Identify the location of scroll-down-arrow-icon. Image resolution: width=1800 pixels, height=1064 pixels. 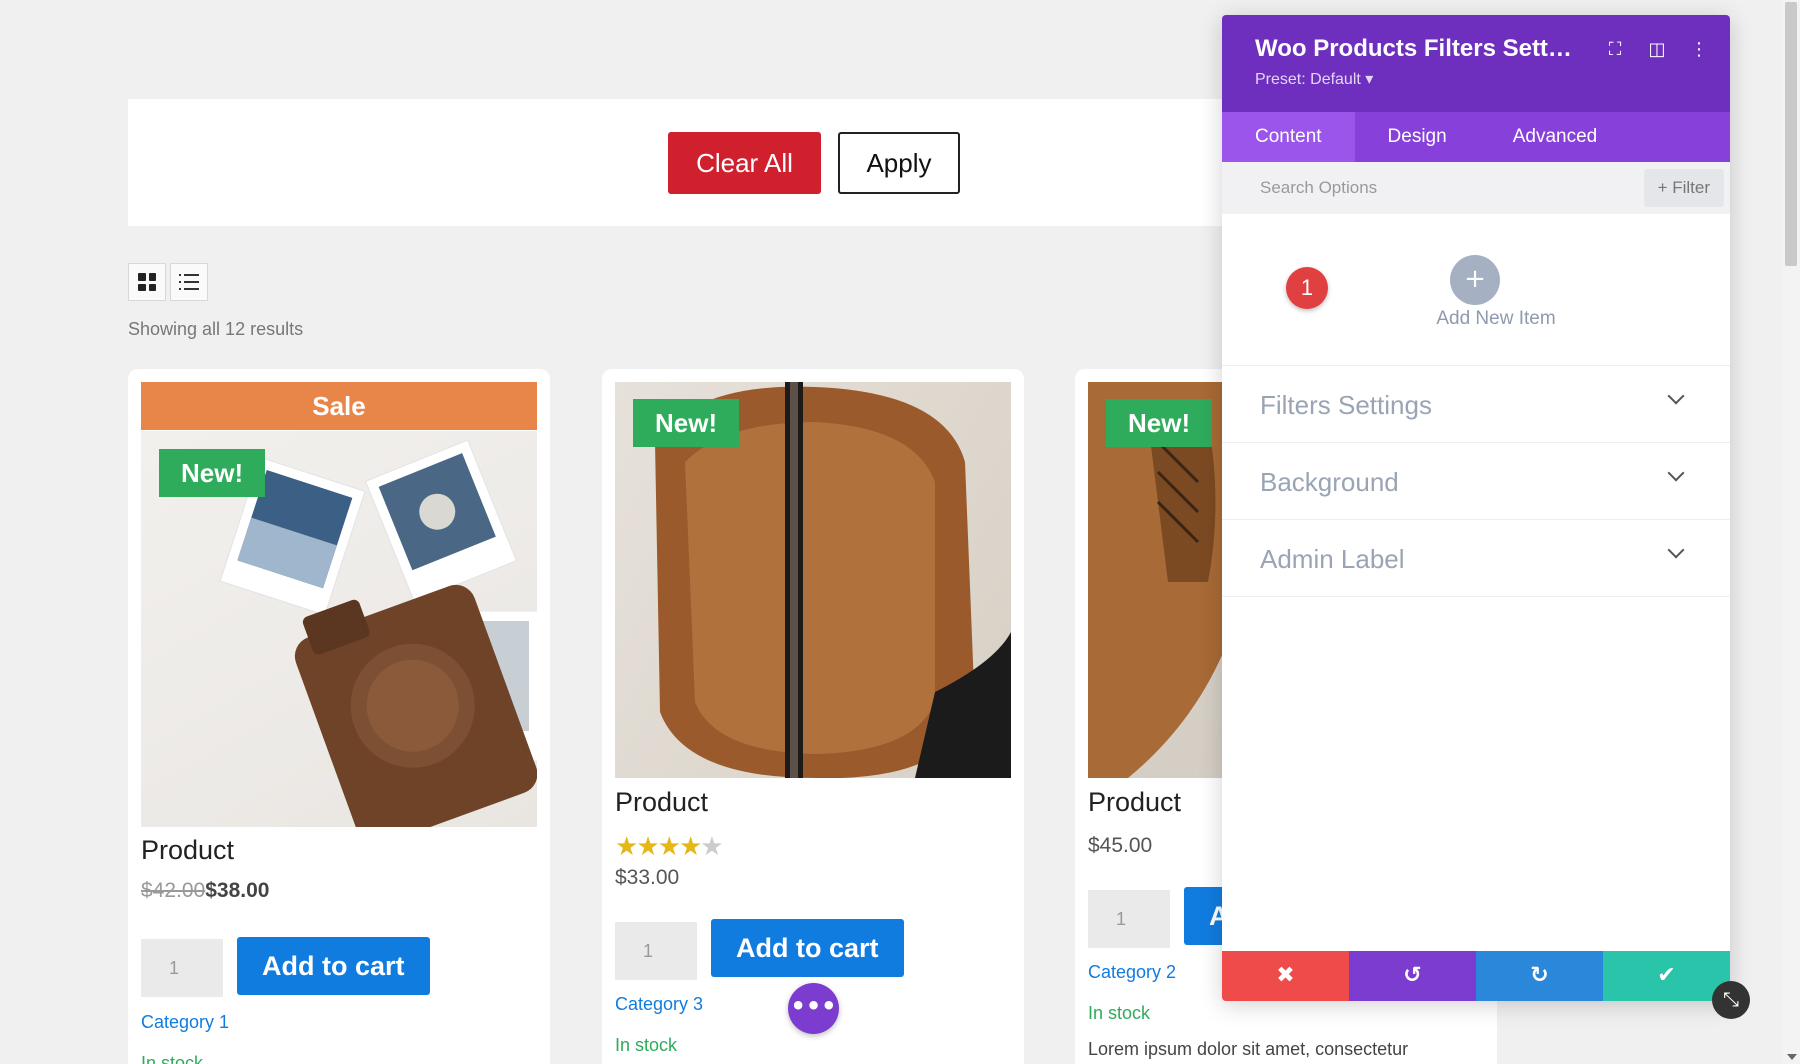
(1792, 1057).